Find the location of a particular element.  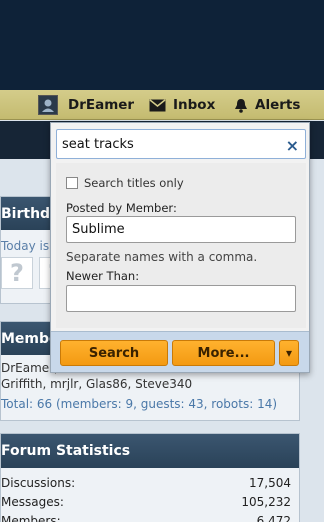

birthday-today-text: Today is is located at coordinates (25, 246).